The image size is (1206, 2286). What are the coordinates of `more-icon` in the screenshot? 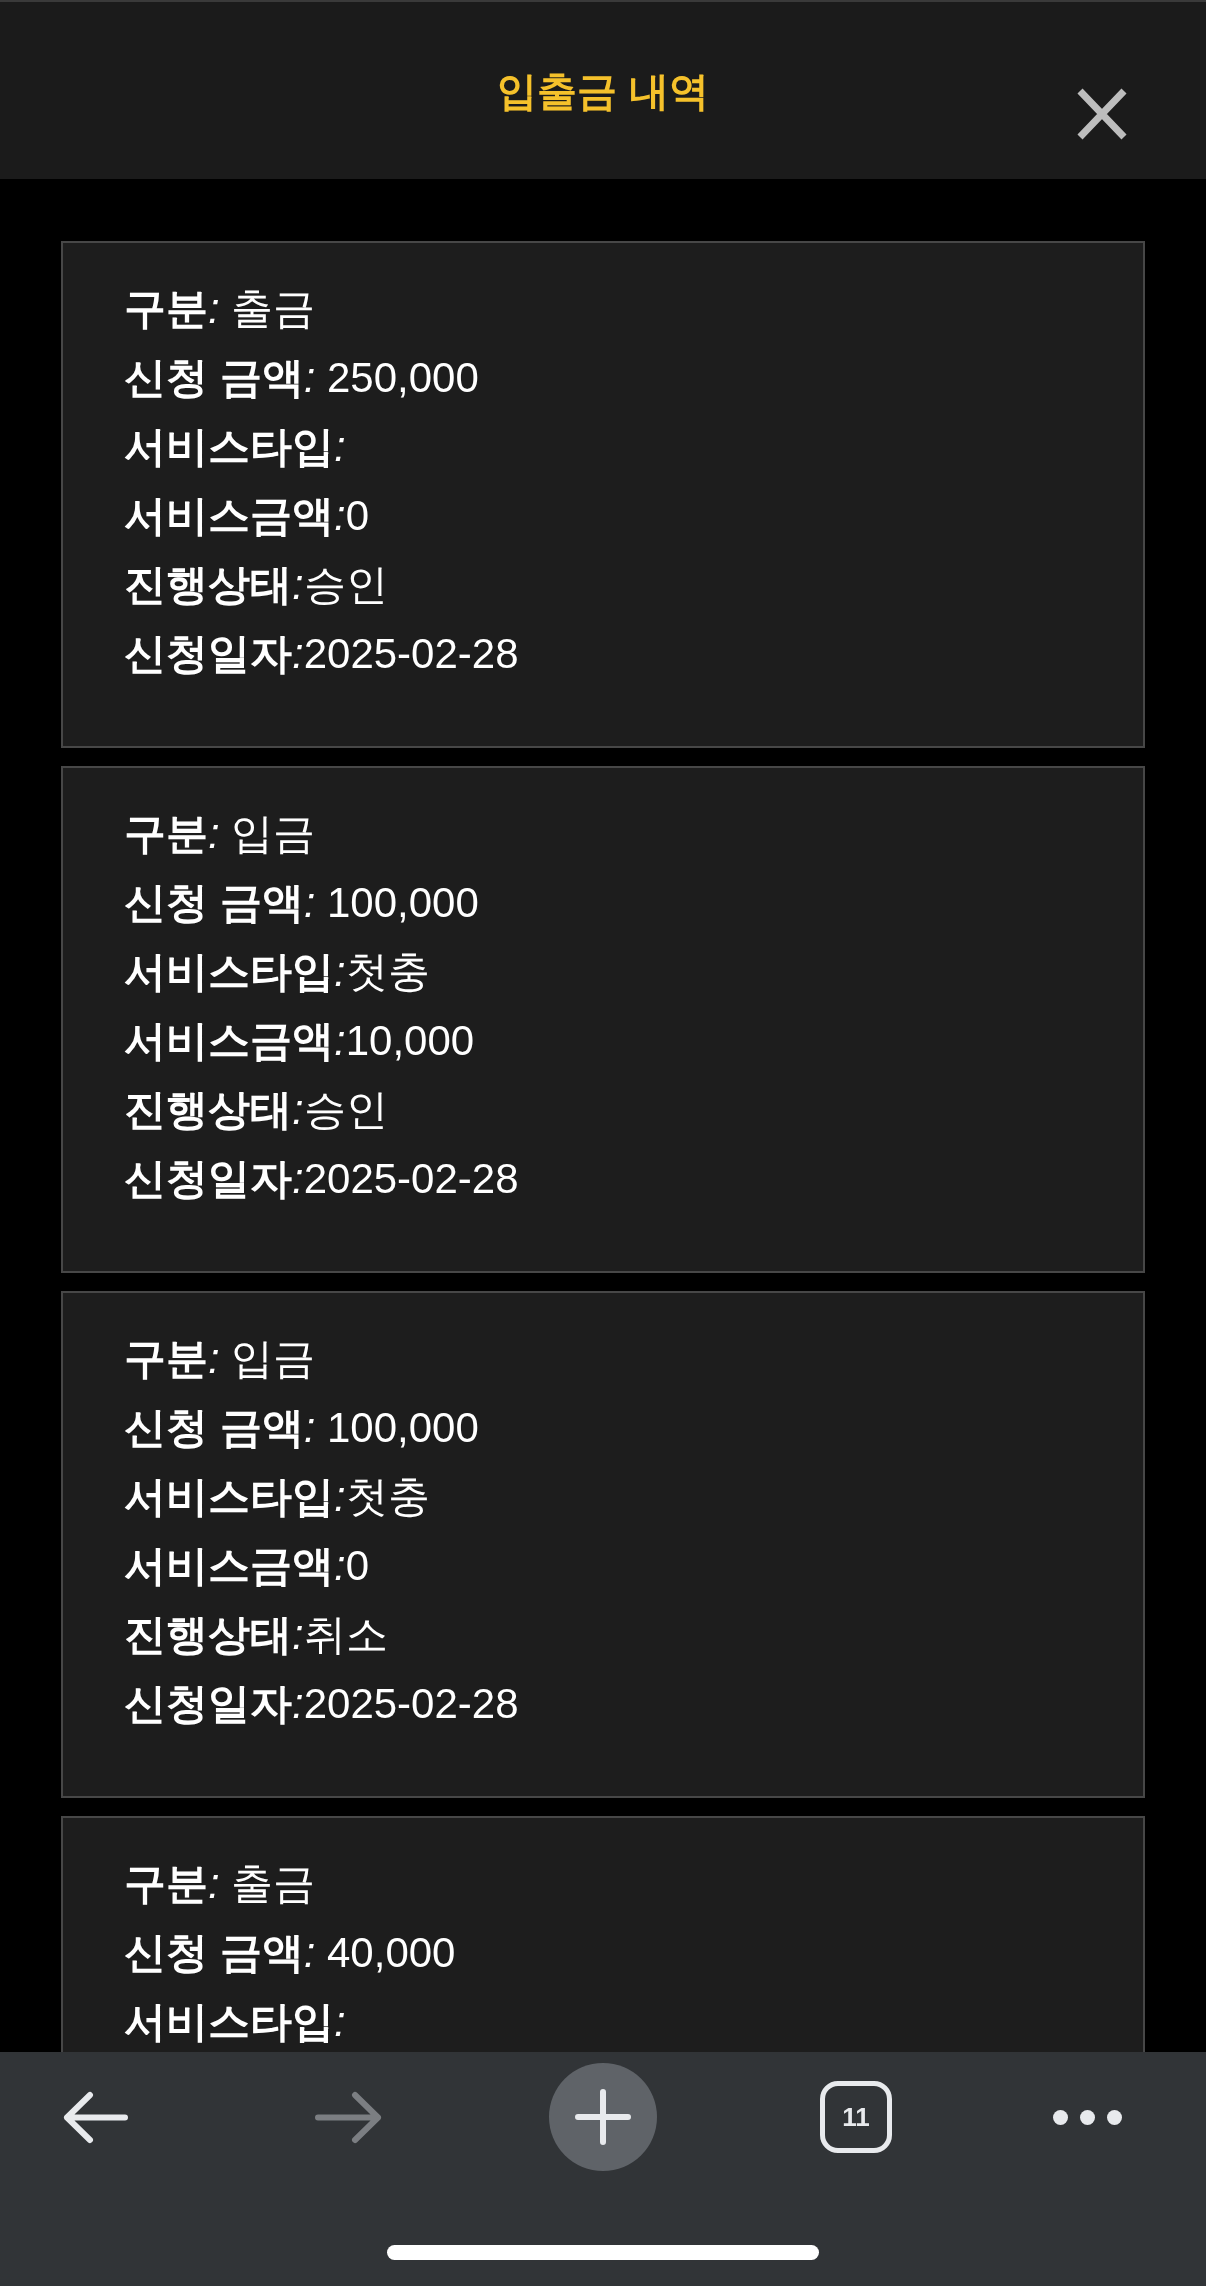 It's located at (1087, 2117).